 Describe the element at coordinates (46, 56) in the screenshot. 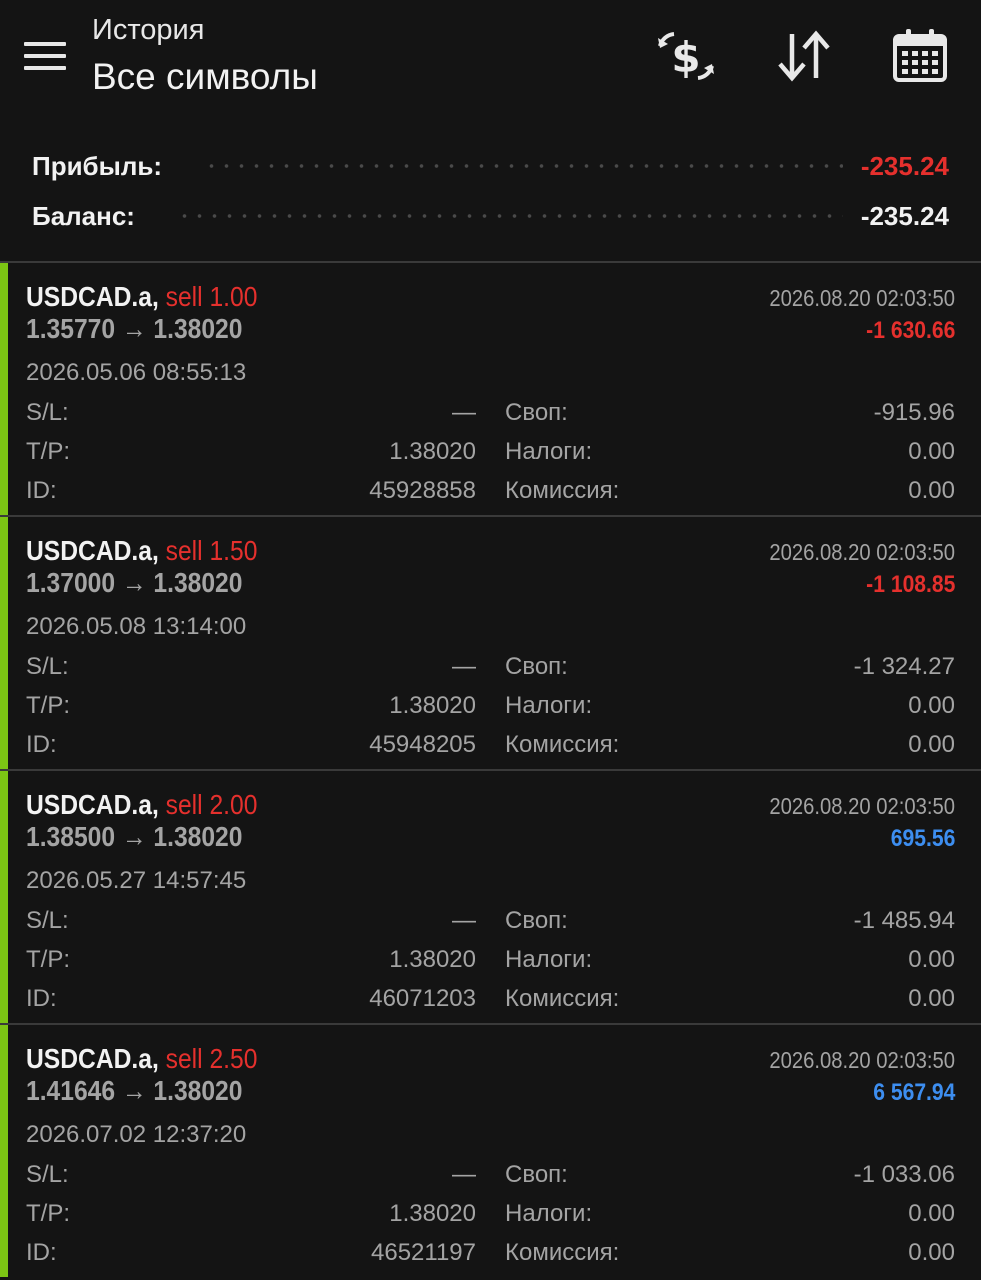

I see `menu-icon` at that location.